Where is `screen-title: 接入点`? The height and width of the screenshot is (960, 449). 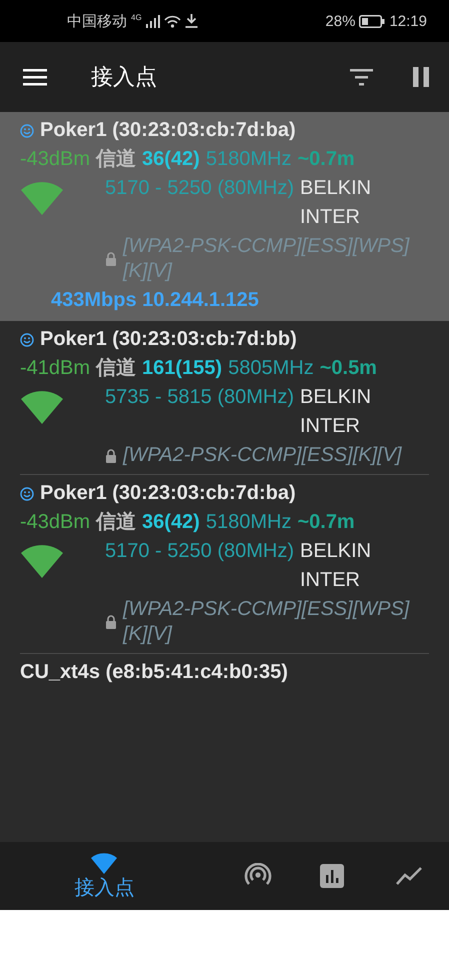 screen-title: 接入点 is located at coordinates (124, 77).